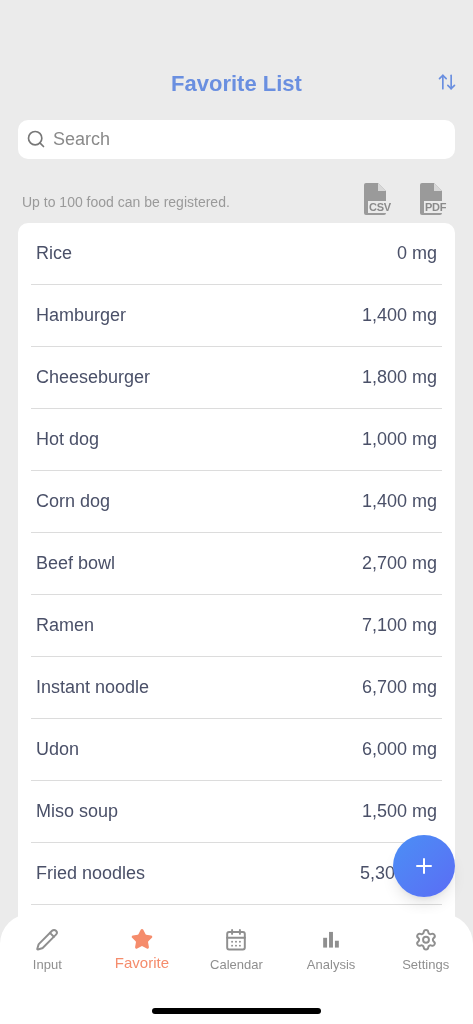 Image resolution: width=473 pixels, height=1024 pixels. What do you see at coordinates (54, 253) in the screenshot?
I see `food-name: Rice` at bounding box center [54, 253].